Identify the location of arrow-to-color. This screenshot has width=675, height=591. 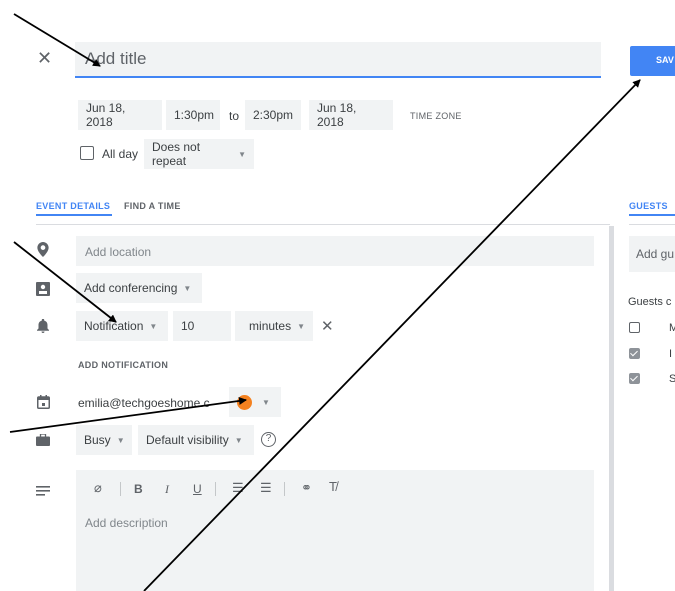
(128, 414).